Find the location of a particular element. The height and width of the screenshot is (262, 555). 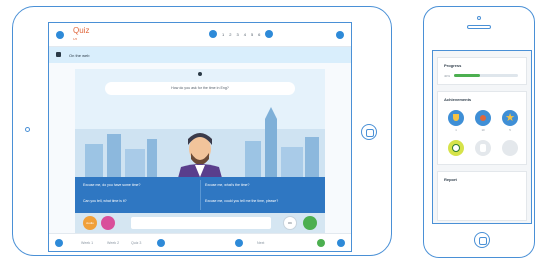

close-icon is located at coordinates (340, 35).